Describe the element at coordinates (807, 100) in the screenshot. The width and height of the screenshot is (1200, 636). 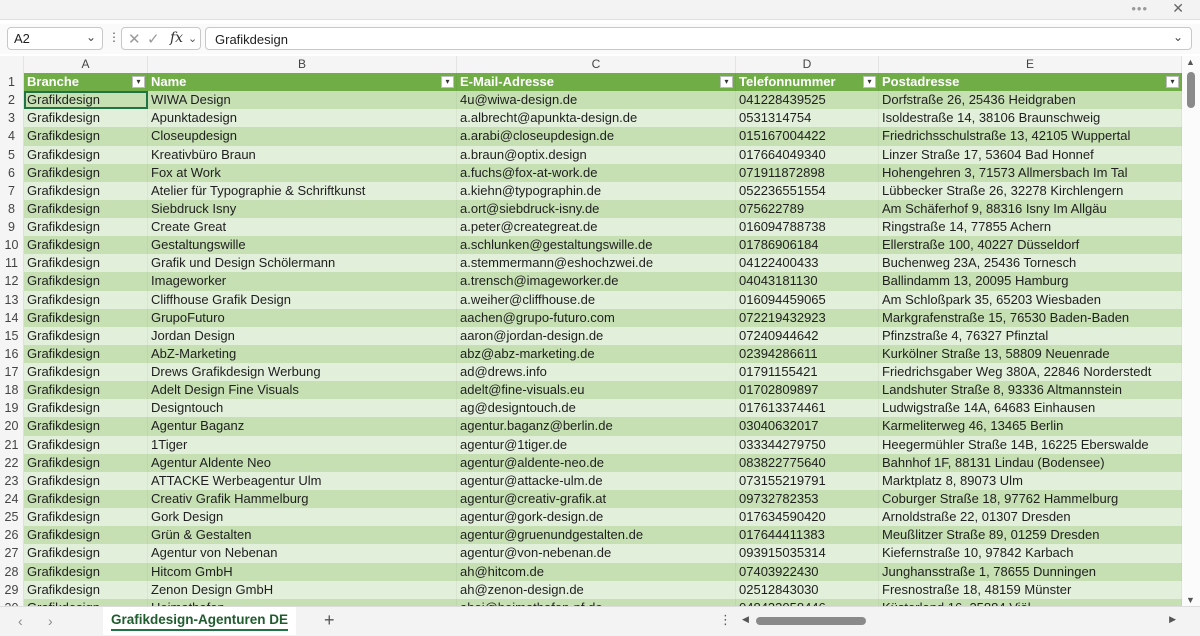
I see `table-cell: 041228439525` at that location.